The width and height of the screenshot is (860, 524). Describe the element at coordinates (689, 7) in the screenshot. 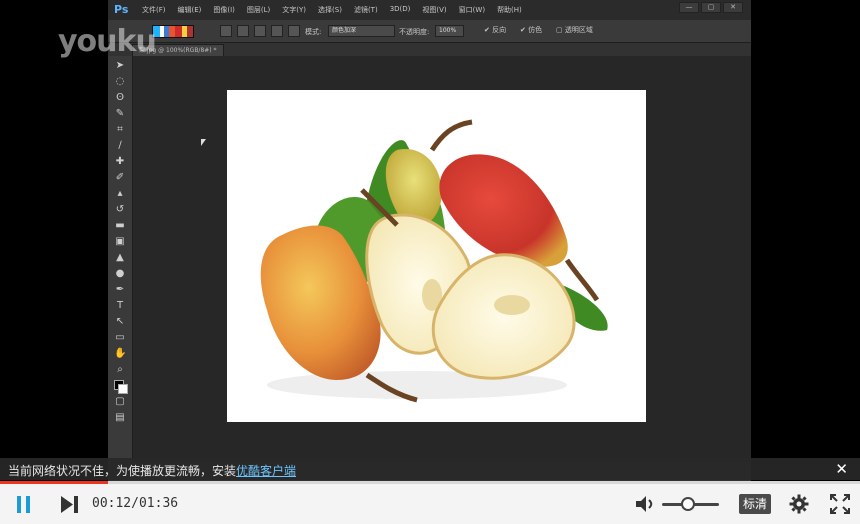

I see `minimize-button: —` at that location.